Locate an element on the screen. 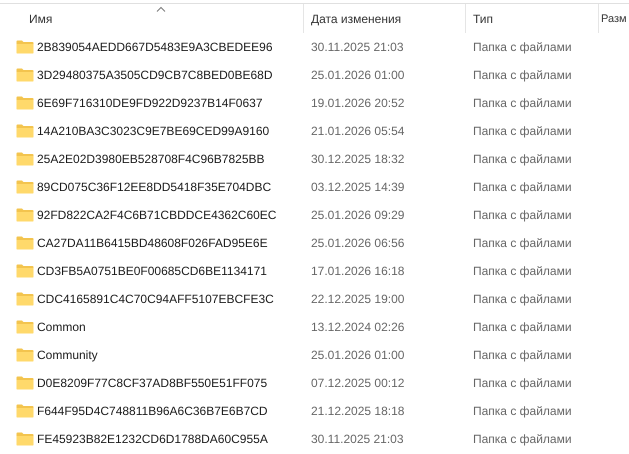  file-name: Common is located at coordinates (61, 327).